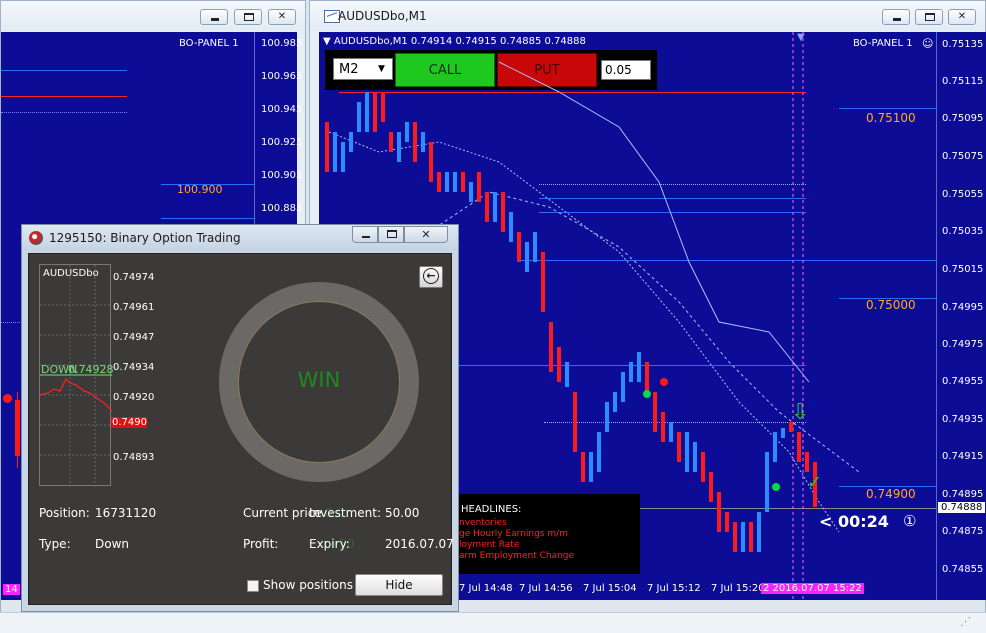 This screenshot has width=986, height=633. Describe the element at coordinates (963, 381) in the screenshot. I see `price-label: 0.74955` at that location.